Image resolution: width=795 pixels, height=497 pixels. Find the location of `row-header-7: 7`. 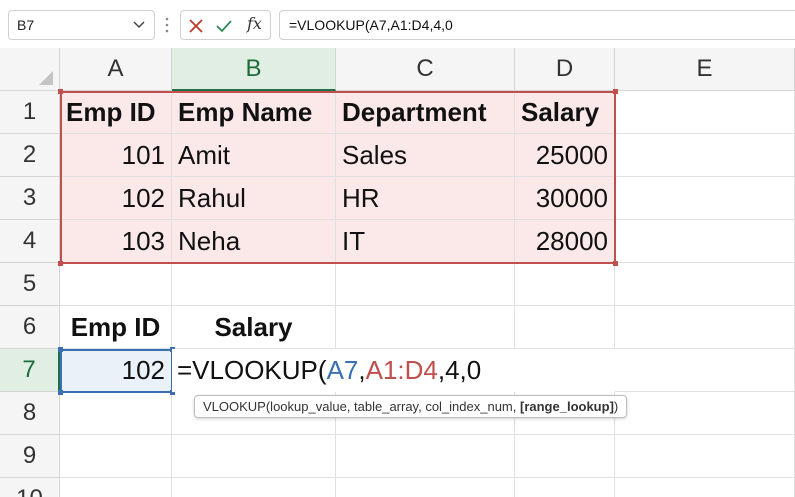

row-header-7: 7 is located at coordinates (30, 370).